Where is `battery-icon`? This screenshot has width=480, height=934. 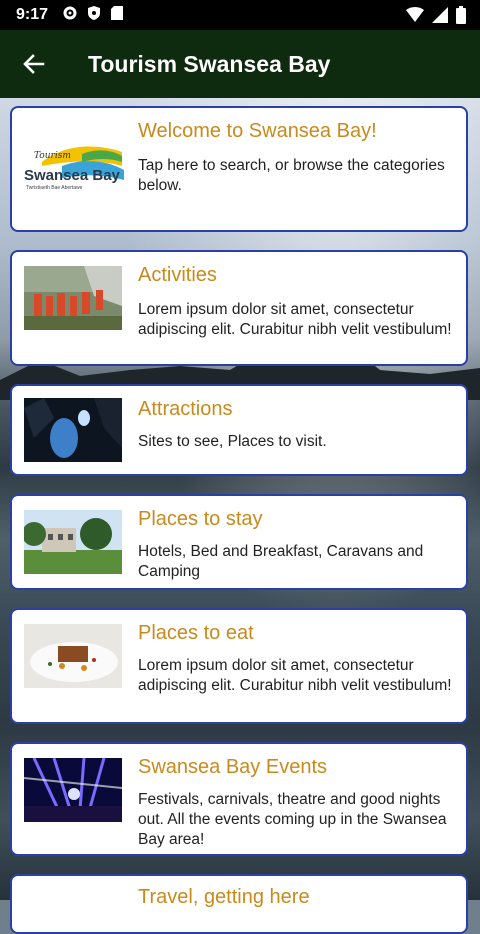 battery-icon is located at coordinates (461, 17).